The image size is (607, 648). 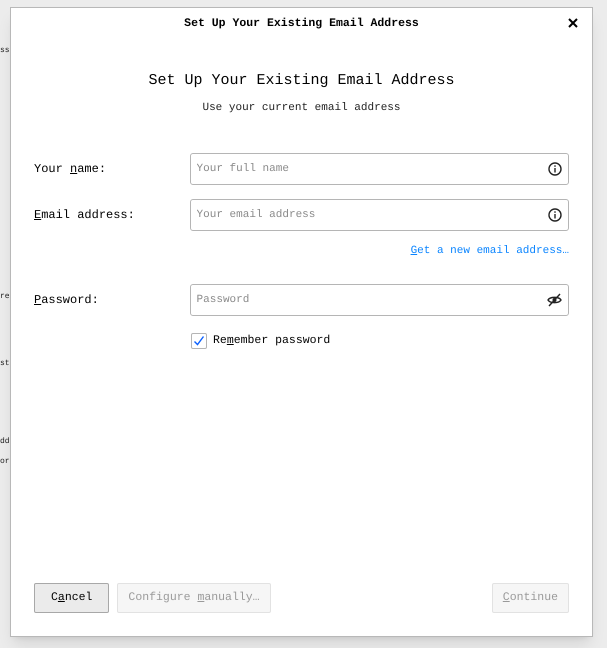 What do you see at coordinates (72, 598) in the screenshot?
I see `dialog-button: Cancel` at bounding box center [72, 598].